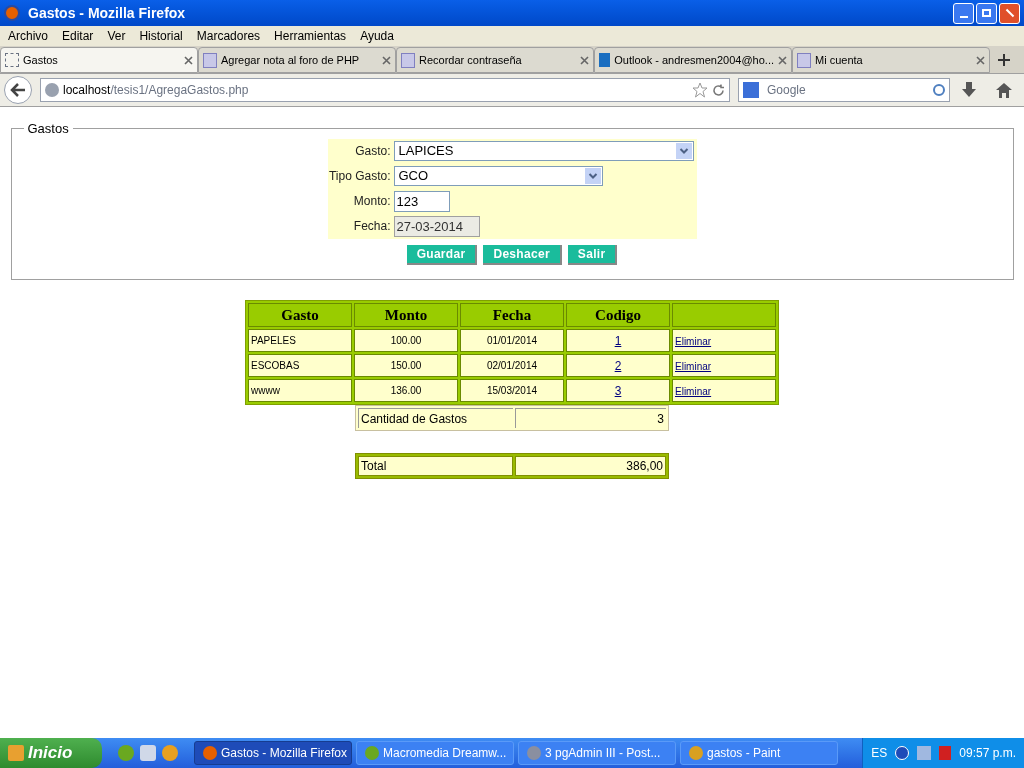 The image size is (1024, 768). I want to click on browser-tab: Agregar nota al foro de PHP, so click(297, 60).